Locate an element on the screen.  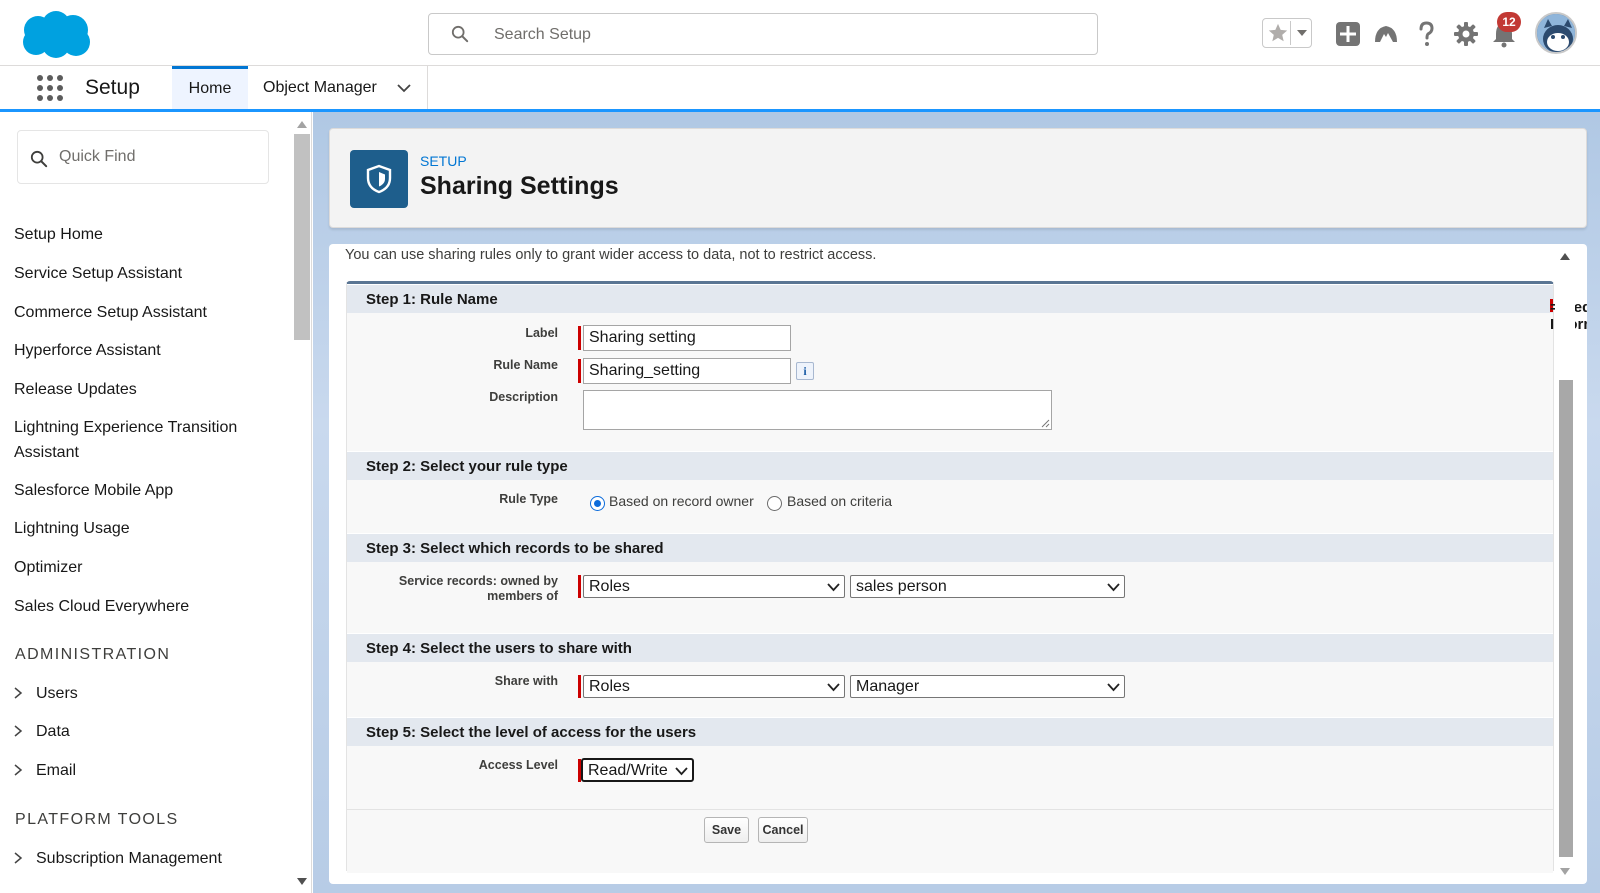
description-textarea is located at coordinates (817, 410).